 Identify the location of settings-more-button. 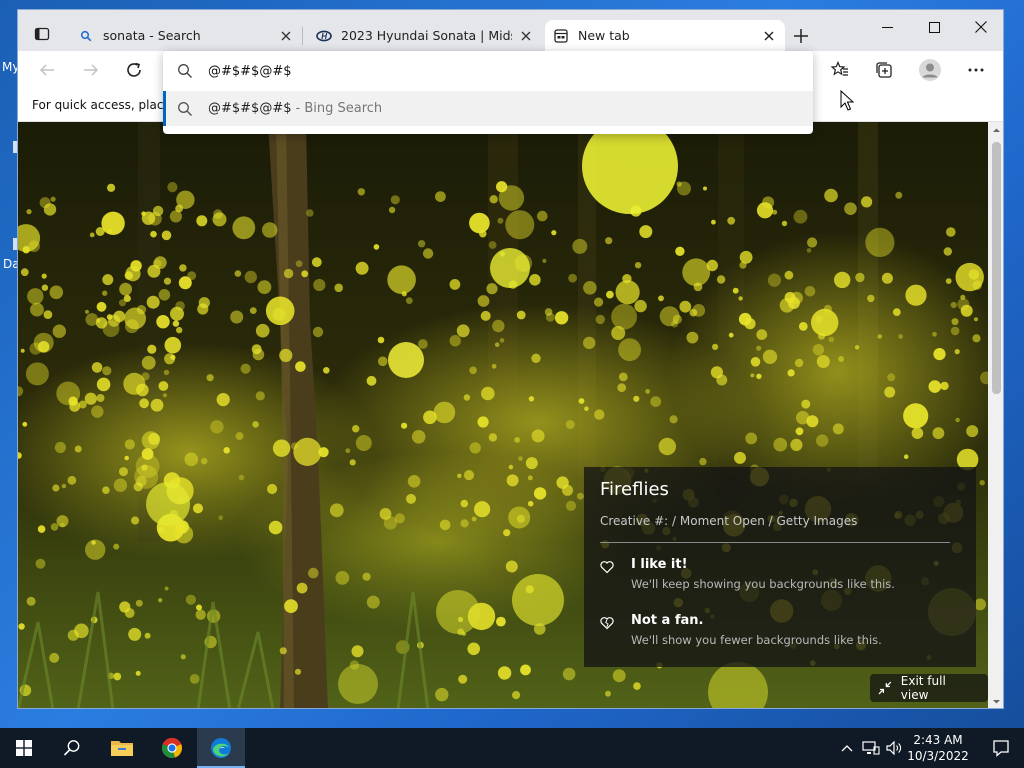
(976, 70).